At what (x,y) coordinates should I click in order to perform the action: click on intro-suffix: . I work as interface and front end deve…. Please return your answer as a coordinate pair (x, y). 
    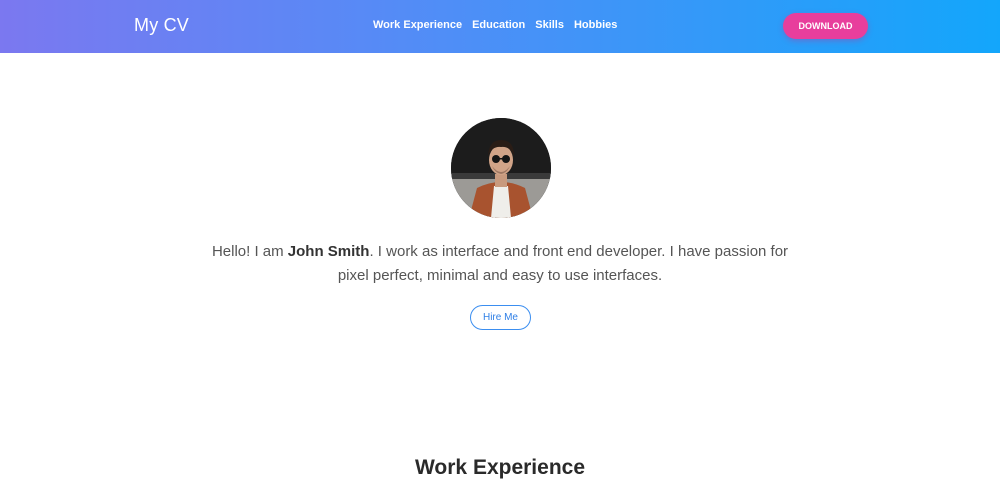
    Looking at the image, I should click on (563, 263).